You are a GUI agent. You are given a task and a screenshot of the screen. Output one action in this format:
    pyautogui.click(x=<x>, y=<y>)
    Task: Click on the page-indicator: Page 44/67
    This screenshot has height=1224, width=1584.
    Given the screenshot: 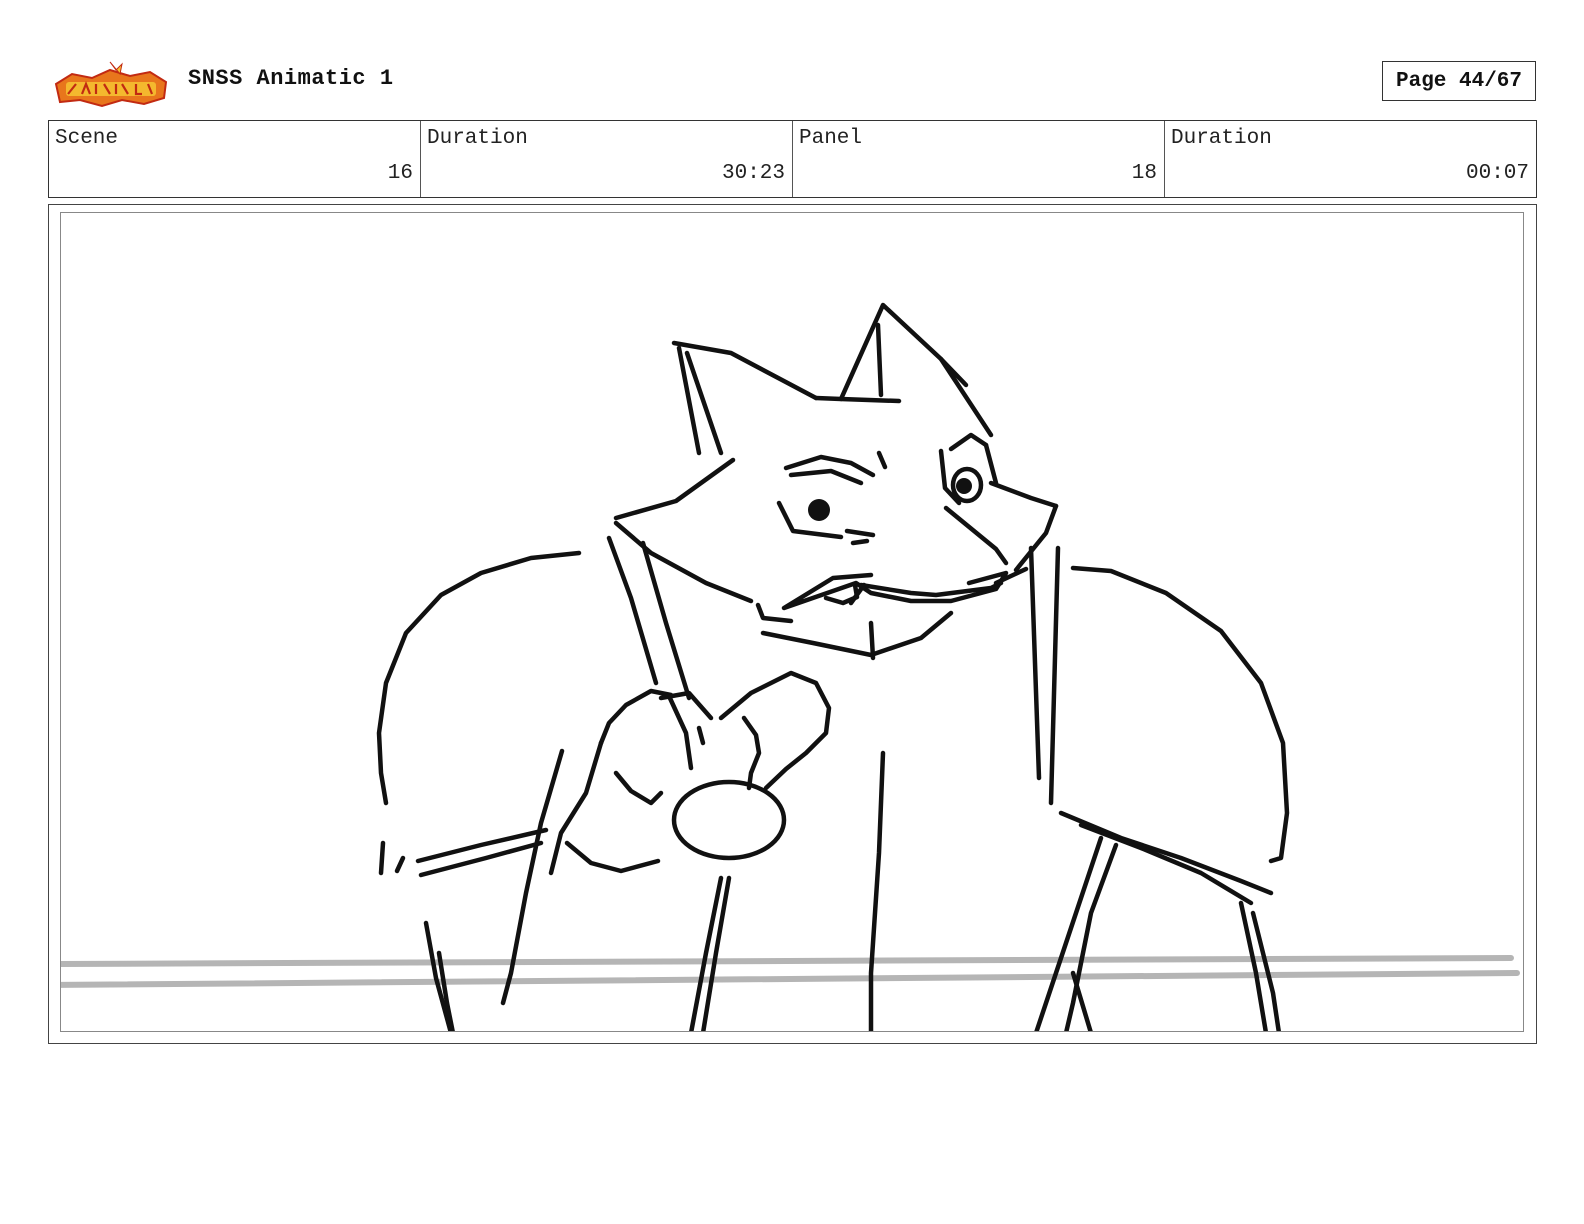 What is the action you would take?
    pyautogui.click(x=1459, y=81)
    